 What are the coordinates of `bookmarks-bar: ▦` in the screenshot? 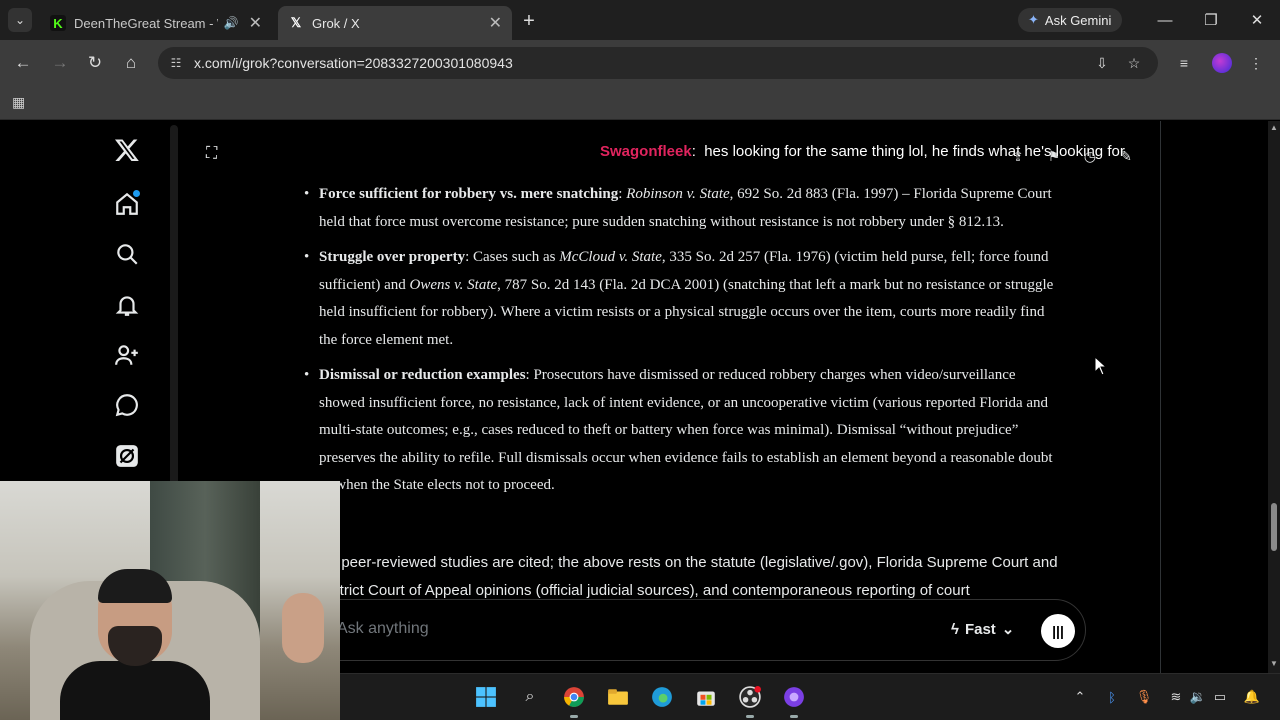 It's located at (640, 103).